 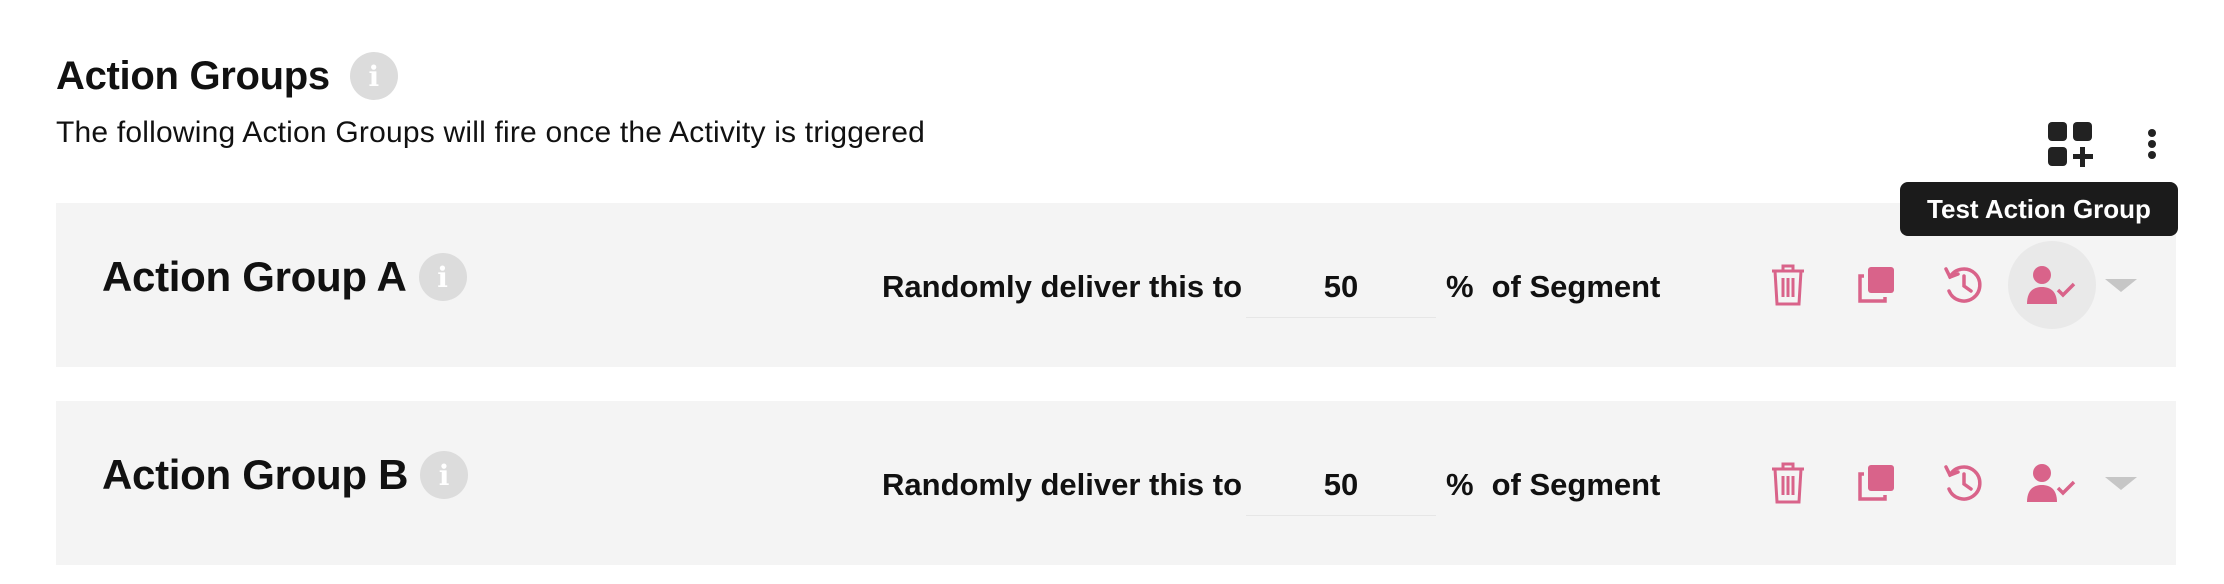 What do you see at coordinates (193, 75) in the screenshot?
I see `page-title: Action Groups` at bounding box center [193, 75].